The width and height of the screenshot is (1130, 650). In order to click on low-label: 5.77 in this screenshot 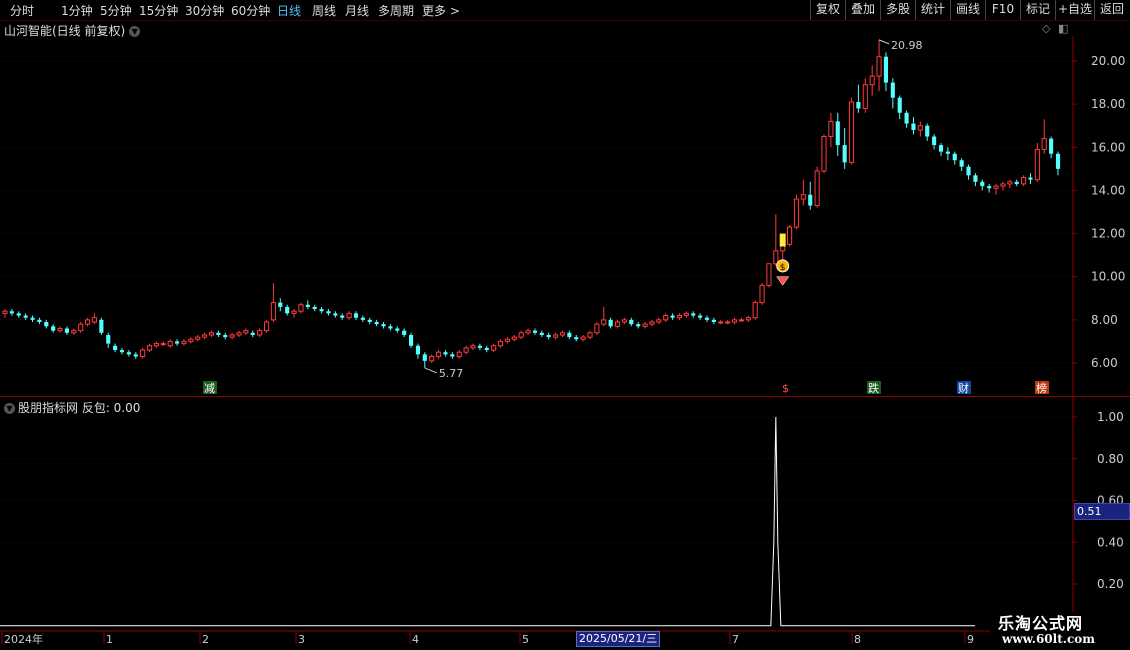, I will do `click(451, 373)`.